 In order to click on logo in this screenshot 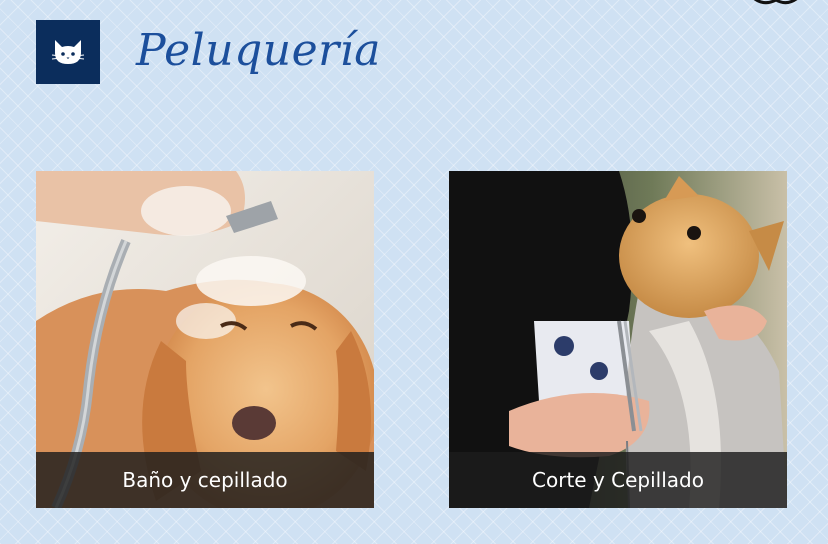, I will do `click(68, 52)`.